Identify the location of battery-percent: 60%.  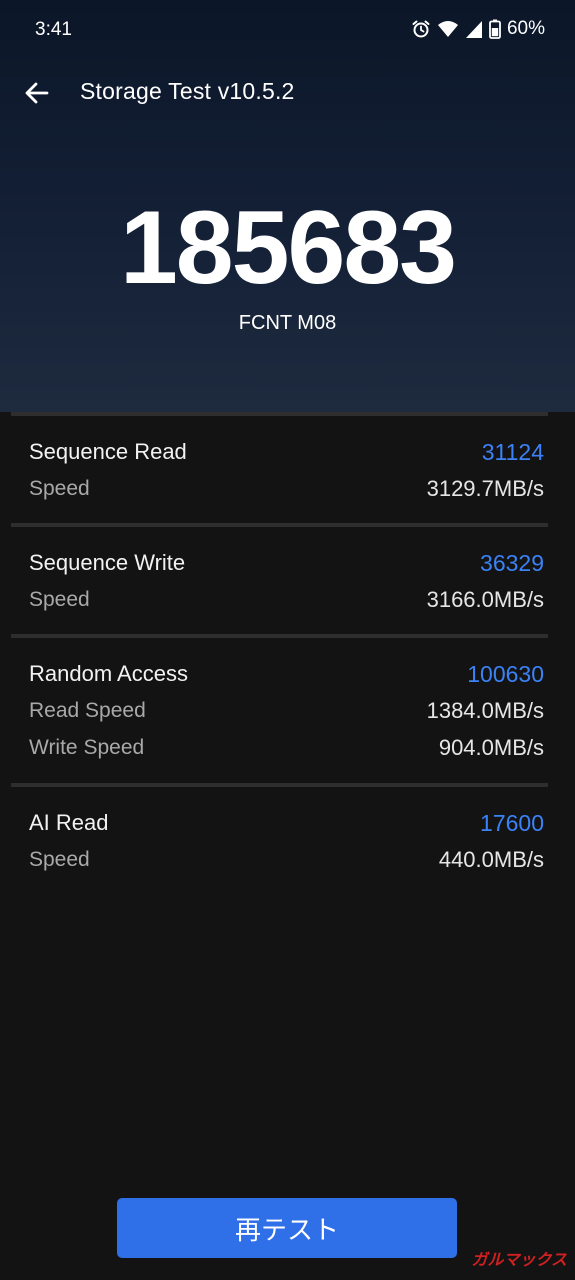
(525, 28).